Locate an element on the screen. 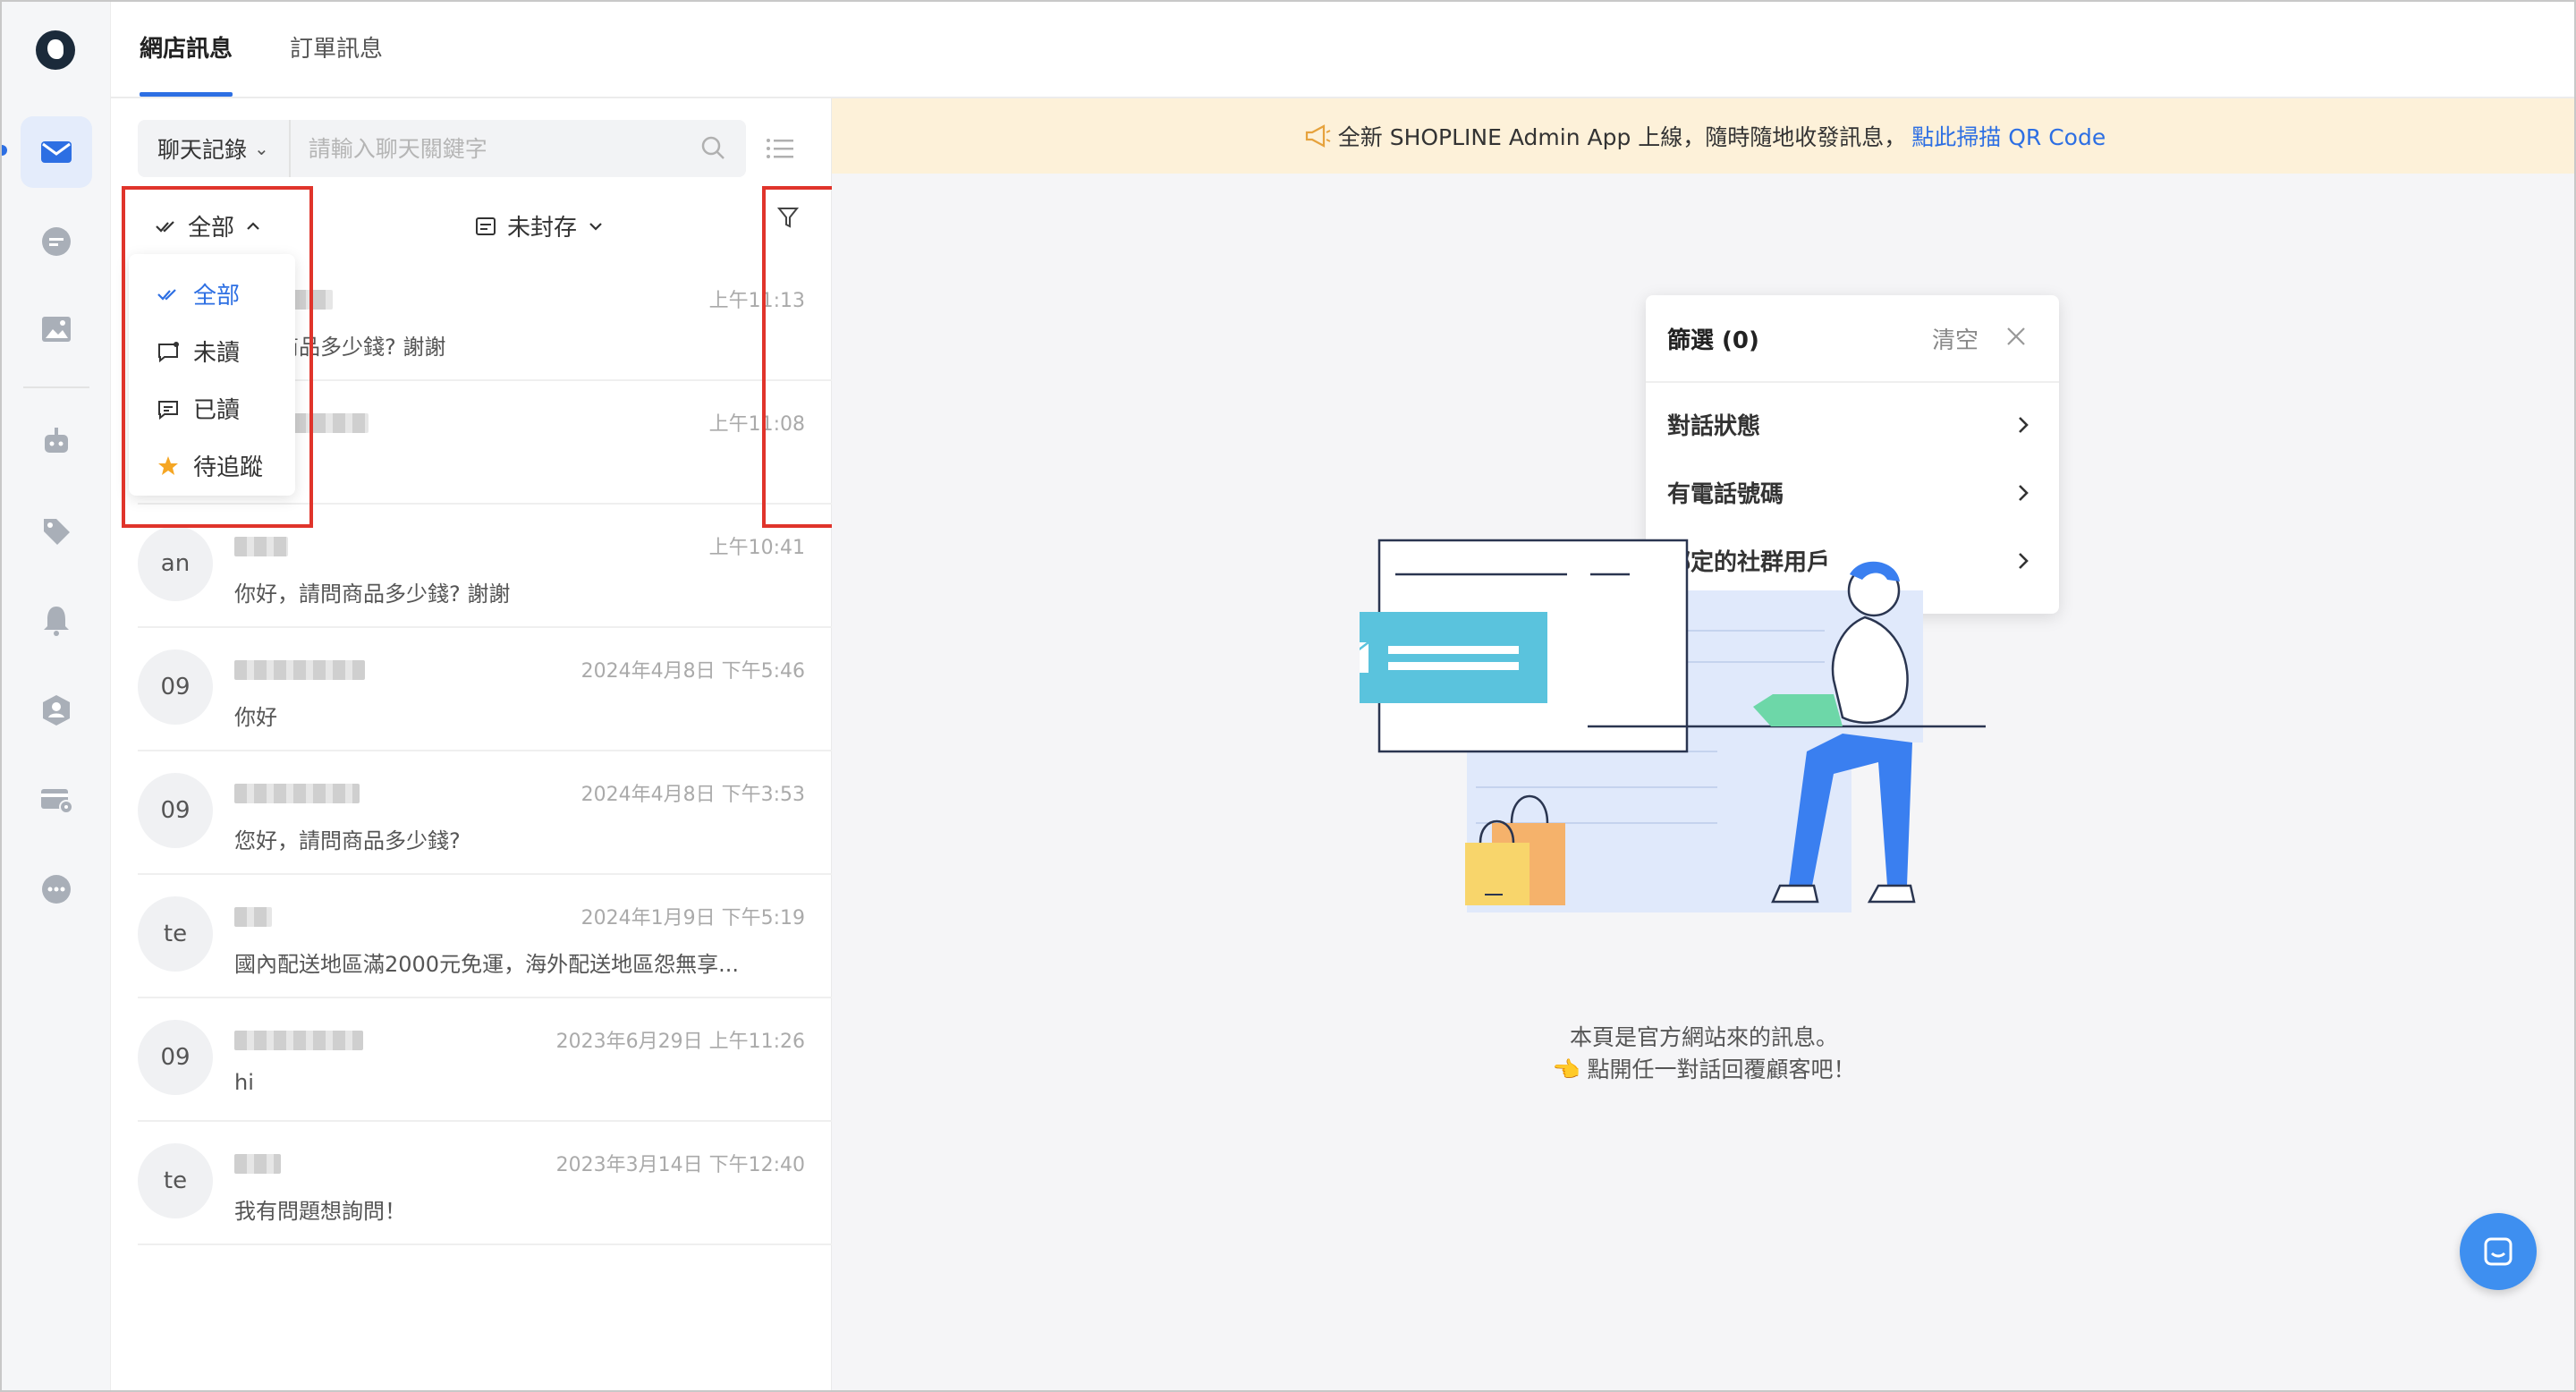 The image size is (2576, 1392). search-input is located at coordinates (493, 148).